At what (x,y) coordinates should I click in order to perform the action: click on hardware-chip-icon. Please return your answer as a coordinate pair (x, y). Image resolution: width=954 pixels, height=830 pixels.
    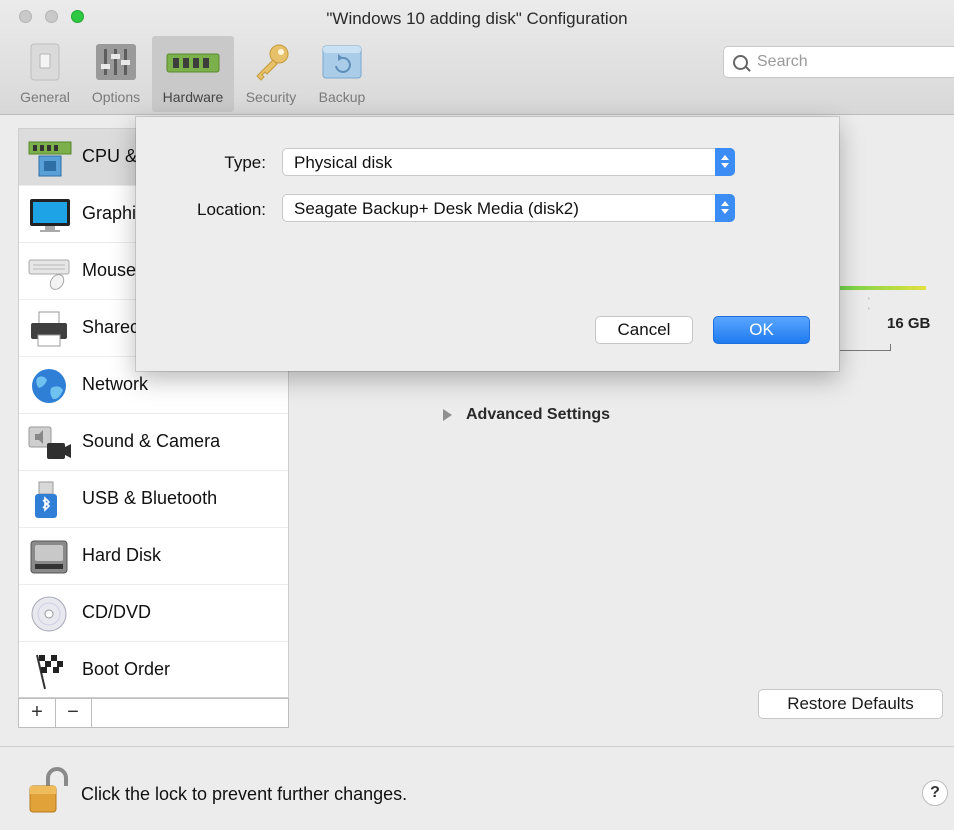
    Looking at the image, I should click on (193, 63).